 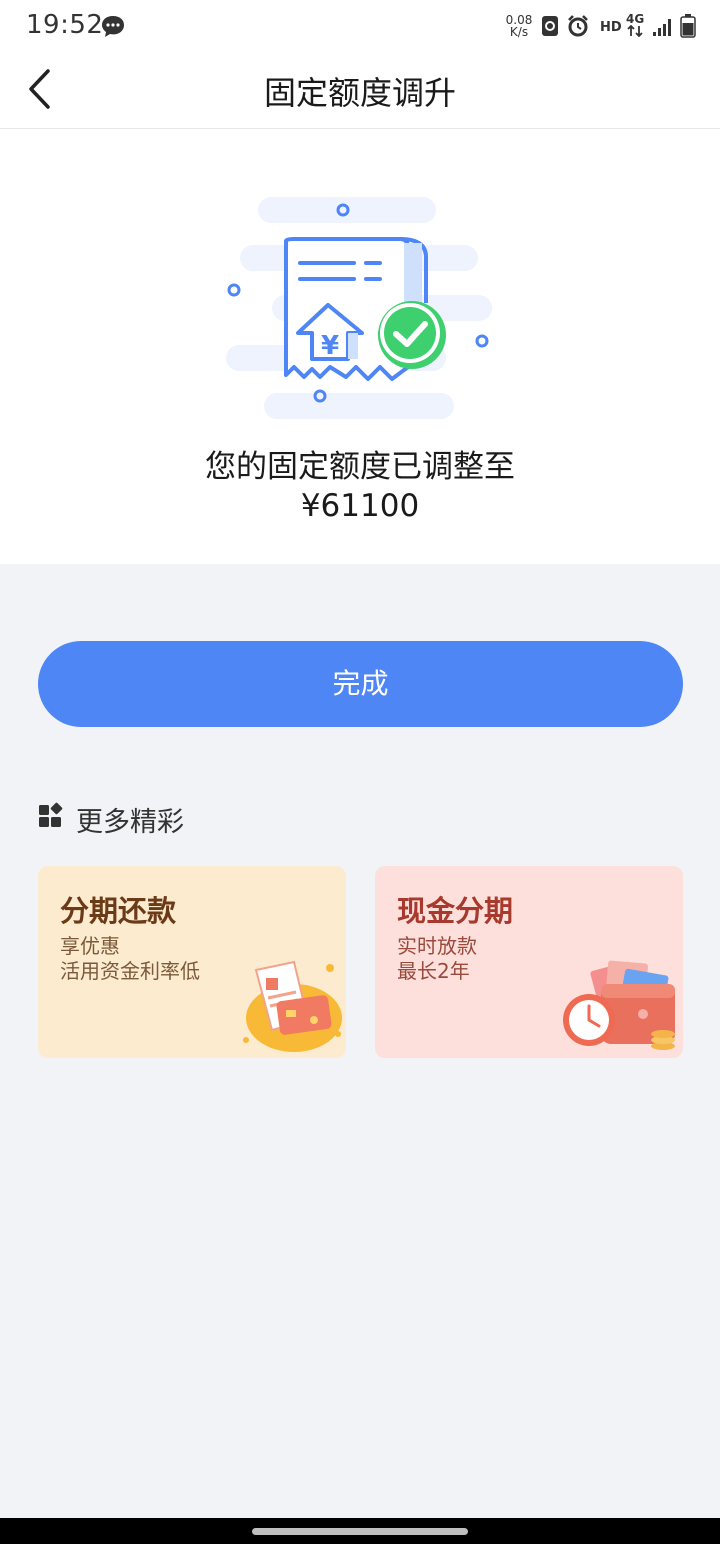 I want to click on hd-indicator: HD, so click(x=611, y=27).